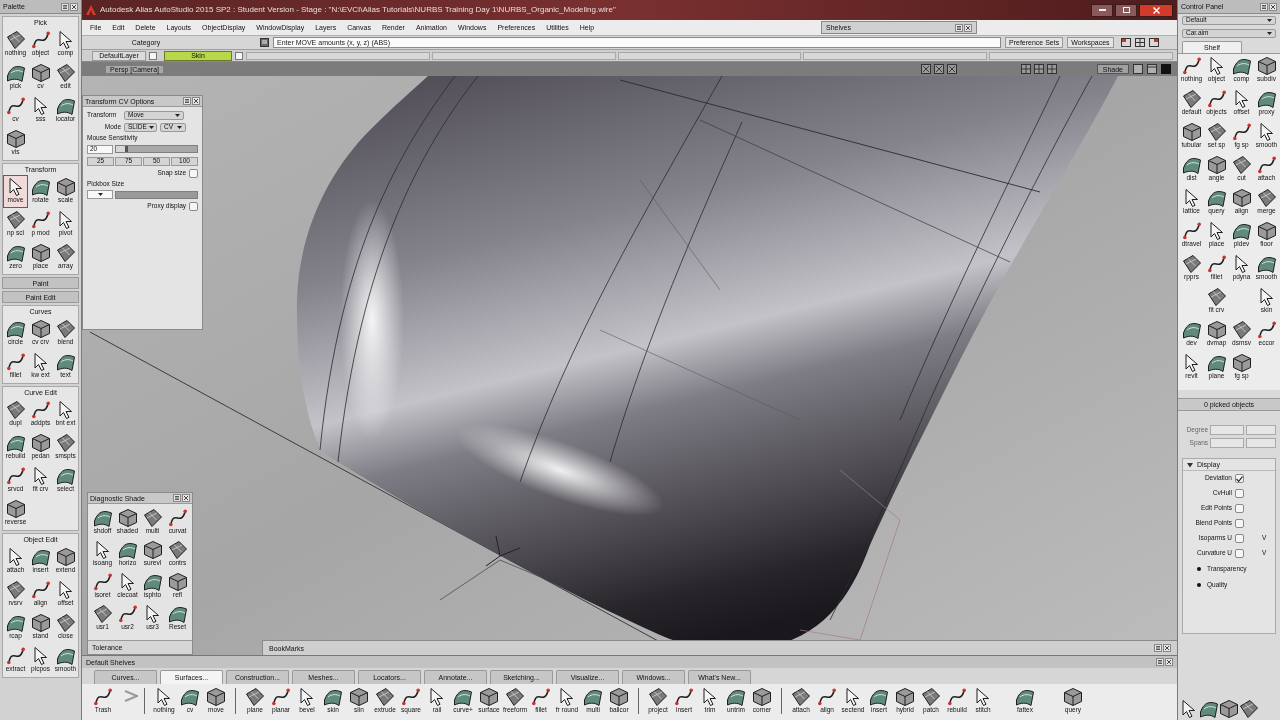  Describe the element at coordinates (264, 42) in the screenshot. I see `list-icon` at that location.